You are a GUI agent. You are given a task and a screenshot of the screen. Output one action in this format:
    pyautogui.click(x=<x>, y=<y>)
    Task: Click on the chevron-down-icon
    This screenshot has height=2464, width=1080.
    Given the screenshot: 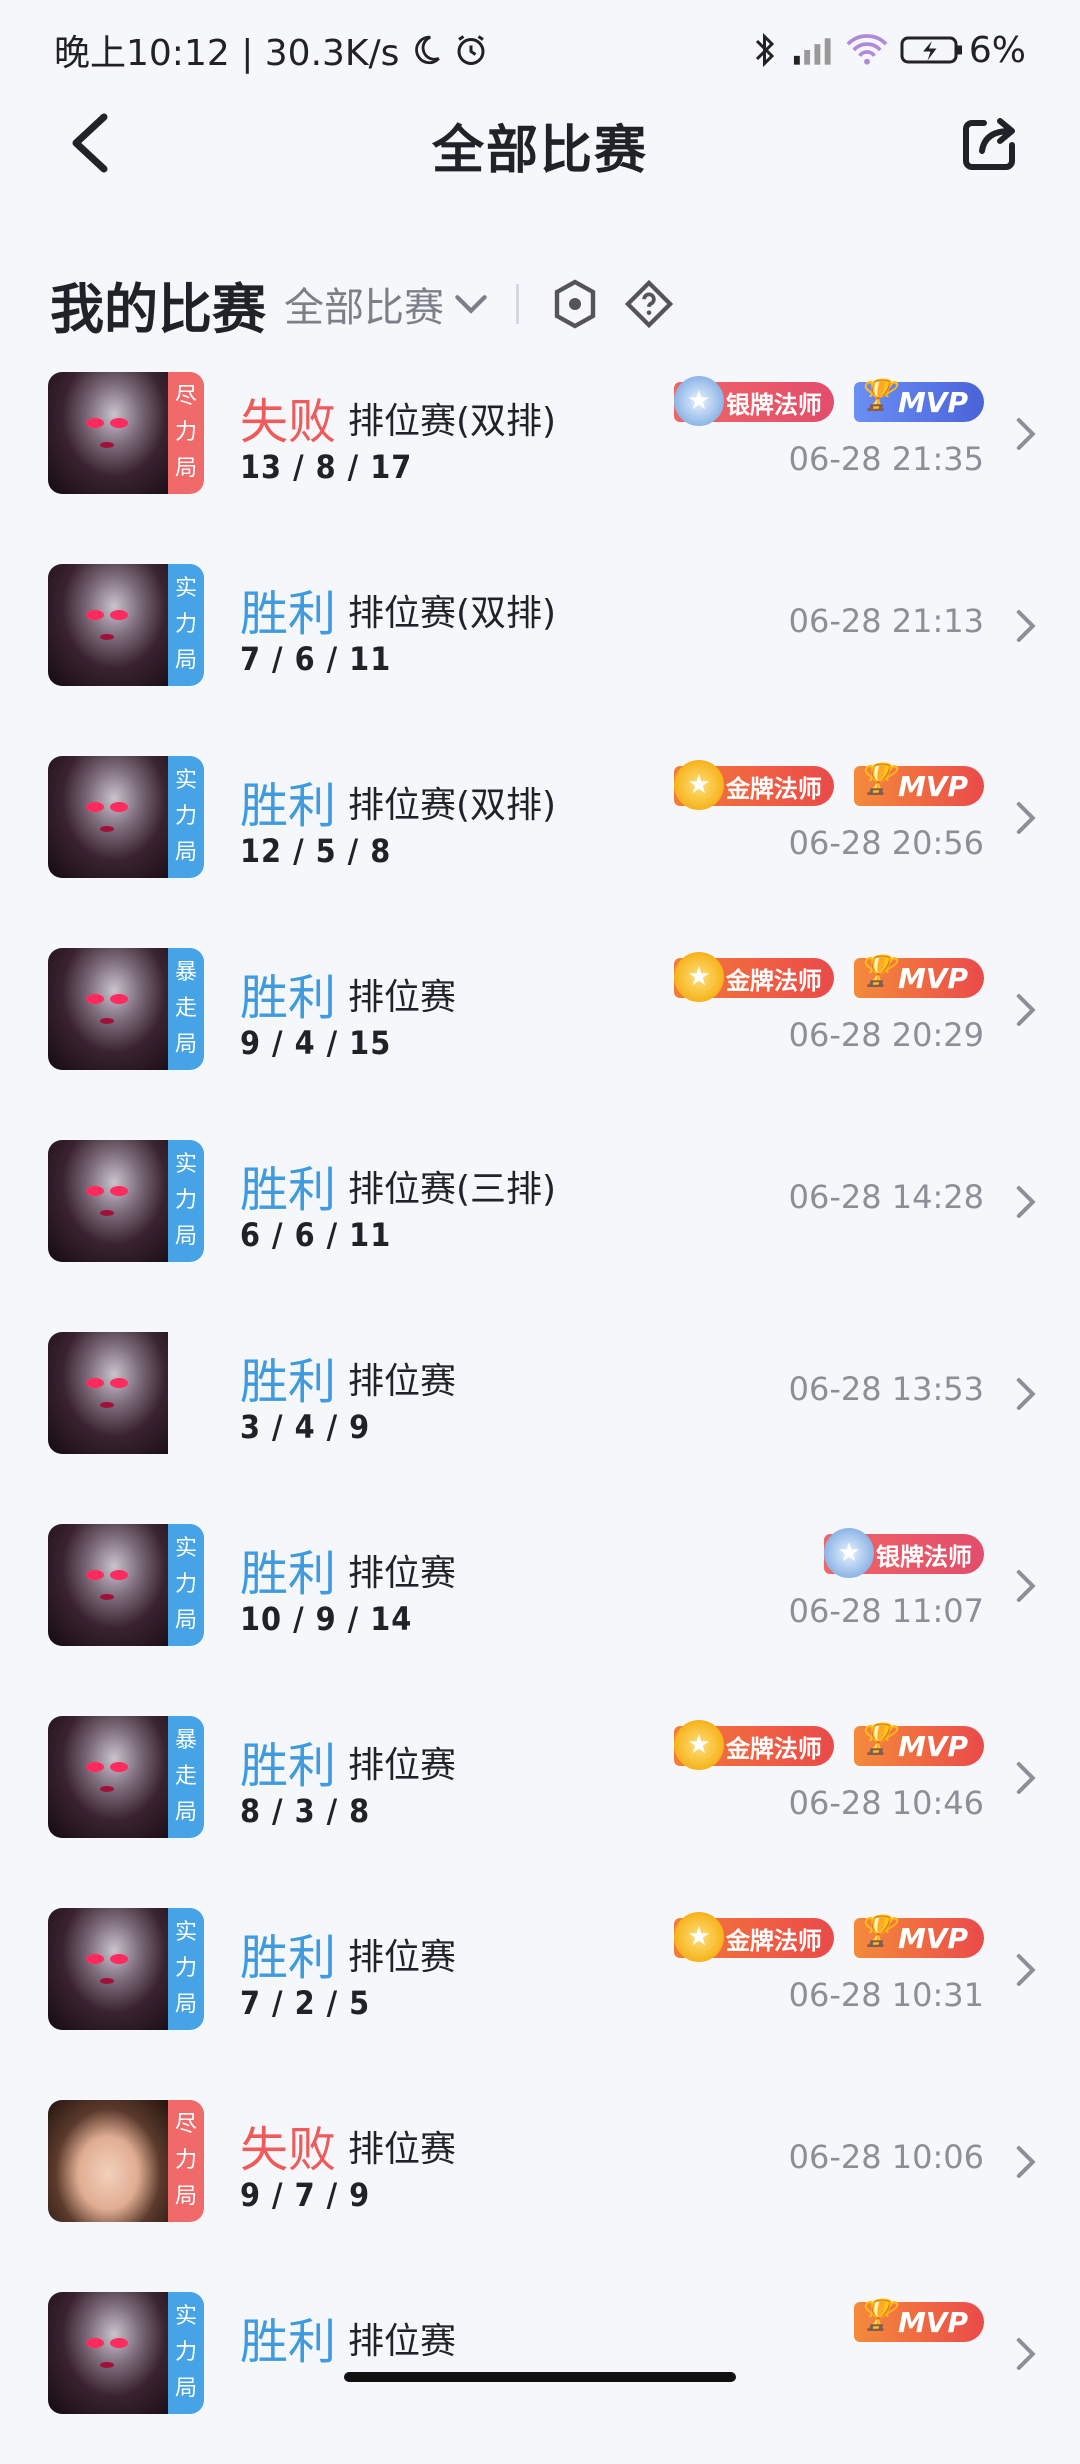 What is the action you would take?
    pyautogui.click(x=471, y=304)
    